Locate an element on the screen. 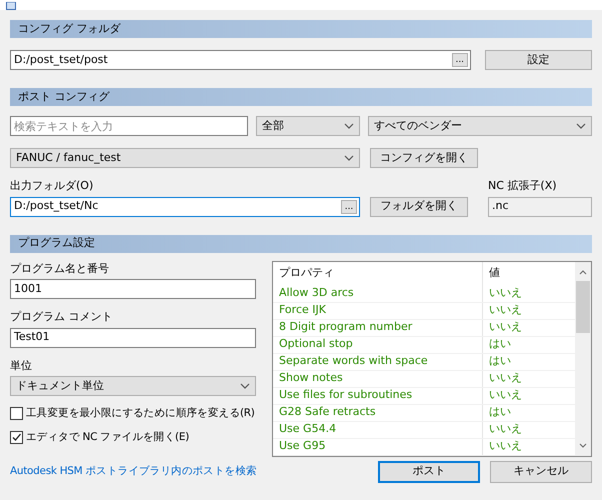 The image size is (602, 500). path-text: D:/post_tset/post is located at coordinates (61, 60).